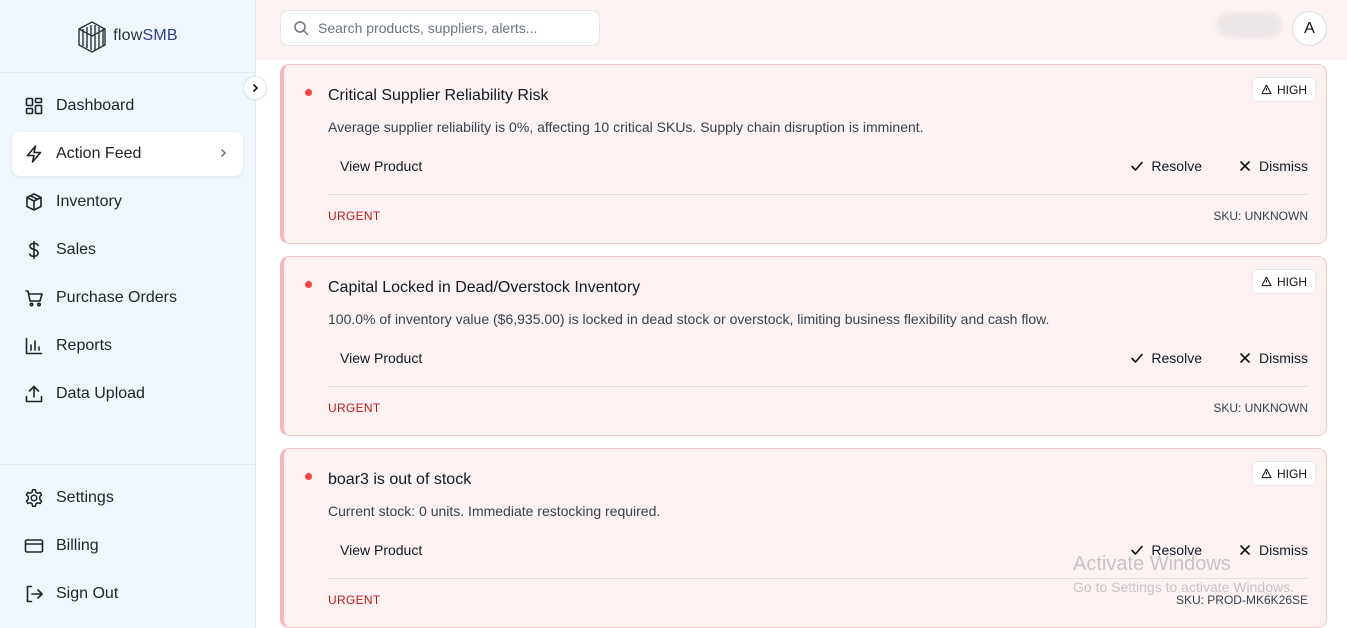  What do you see at coordinates (34, 346) in the screenshot?
I see `bar-chart-icon` at bounding box center [34, 346].